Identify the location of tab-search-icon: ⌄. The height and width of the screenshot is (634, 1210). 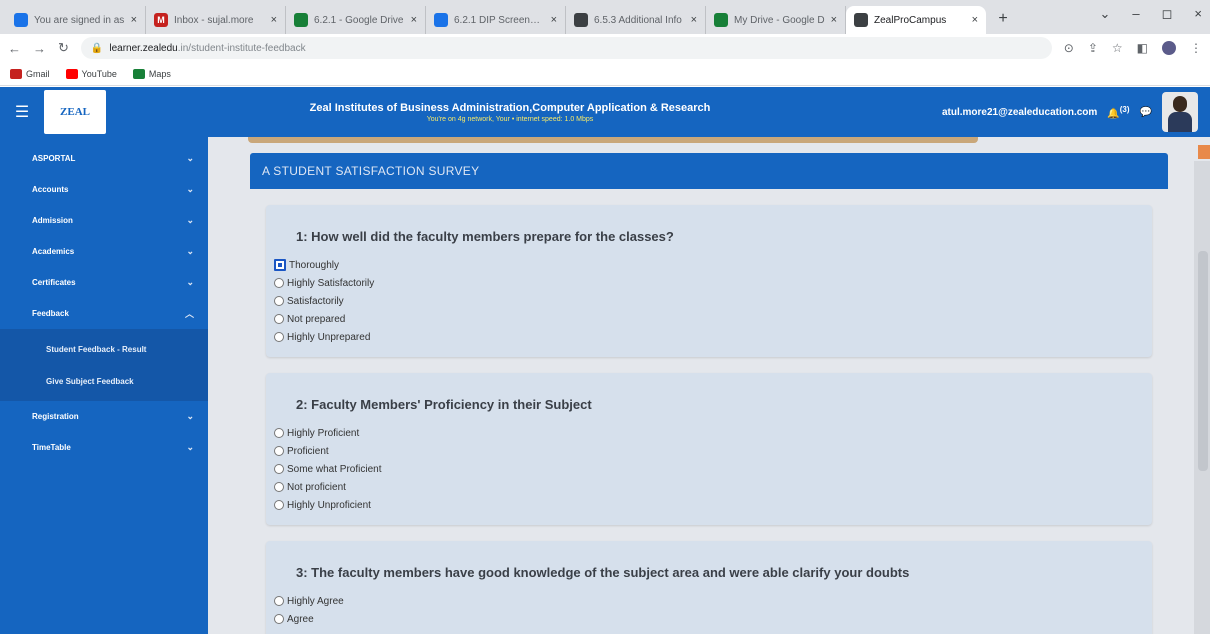
(1104, 14).